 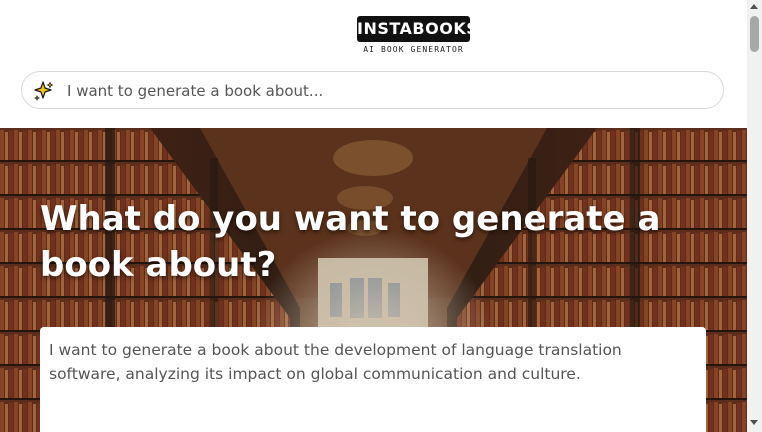 I want to click on search-input, so click(x=387, y=91).